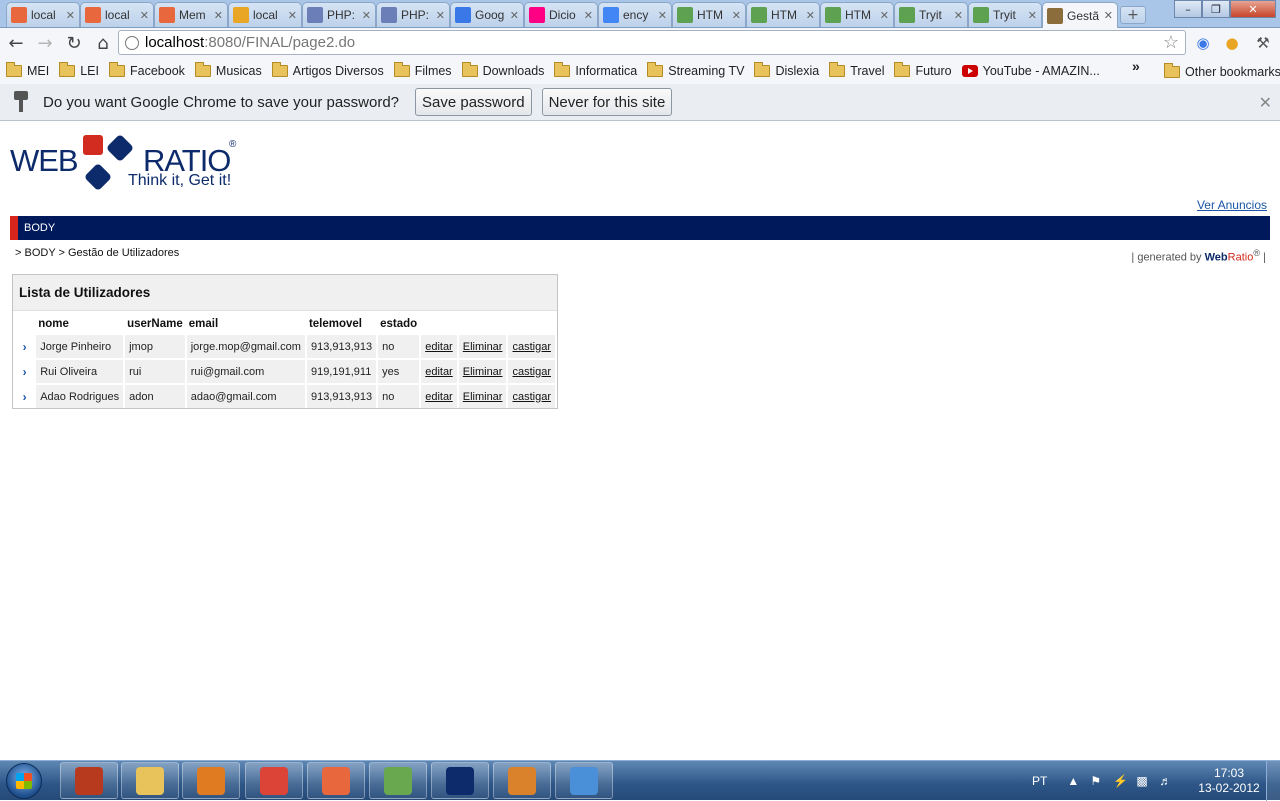 This screenshot has height=801, width=1280. Describe the element at coordinates (1229, 781) in the screenshot. I see `clock: 17:03 13-02-2012` at that location.